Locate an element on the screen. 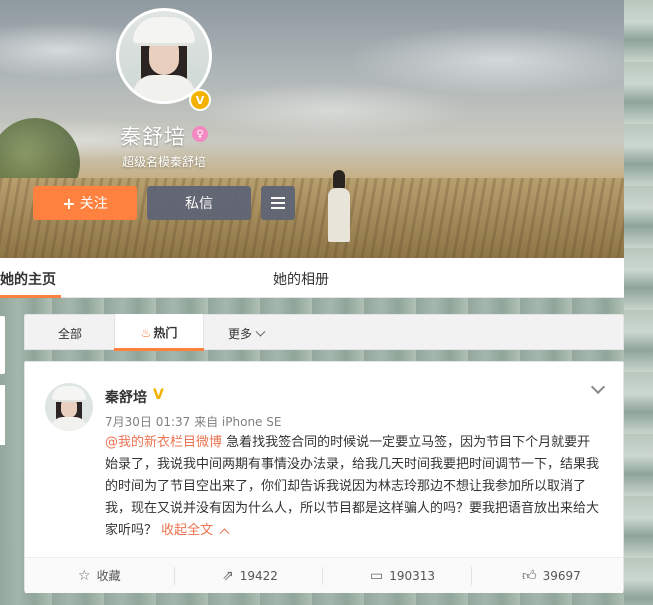 Image resolution: width=653 pixels, height=605 pixels. filter-all: 全部 is located at coordinates (70, 333).